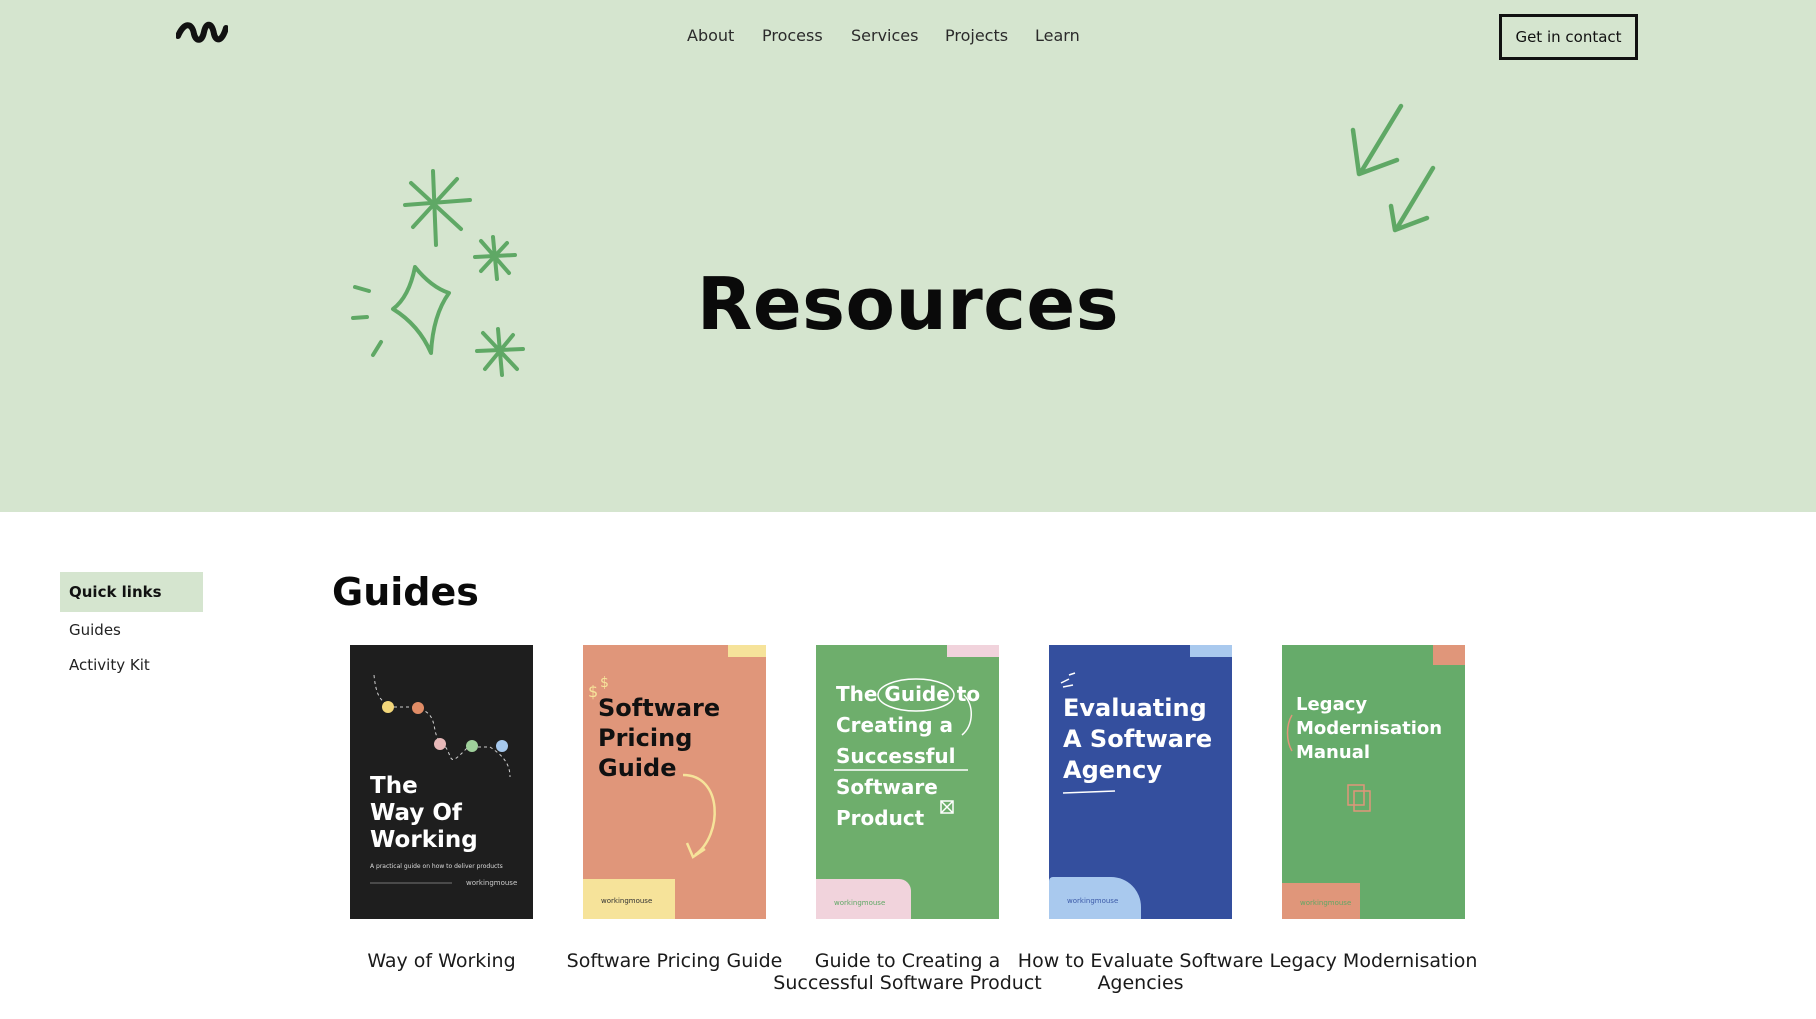 The width and height of the screenshot is (1816, 1019). I want to click on guide-cover: Legacy Modernisation Manual workingmouse, so click(1373, 782).